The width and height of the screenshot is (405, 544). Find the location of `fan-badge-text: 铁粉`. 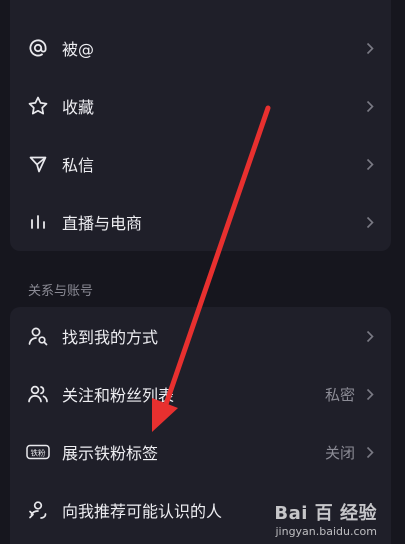

fan-badge-text: 铁粉 is located at coordinates (38, 452).